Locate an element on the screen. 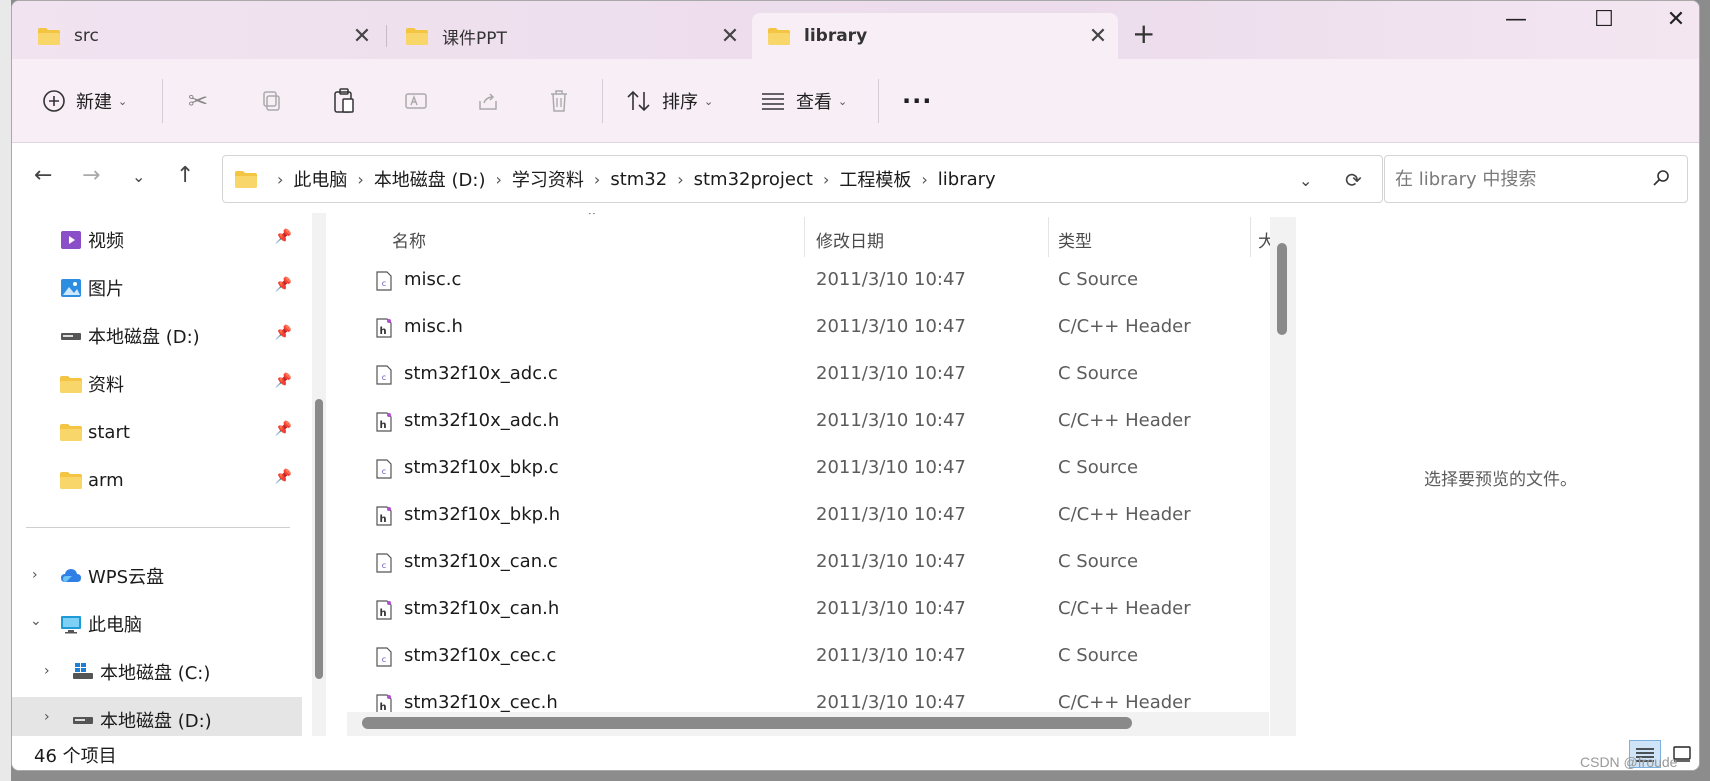  file-name: misc.c is located at coordinates (433, 279).